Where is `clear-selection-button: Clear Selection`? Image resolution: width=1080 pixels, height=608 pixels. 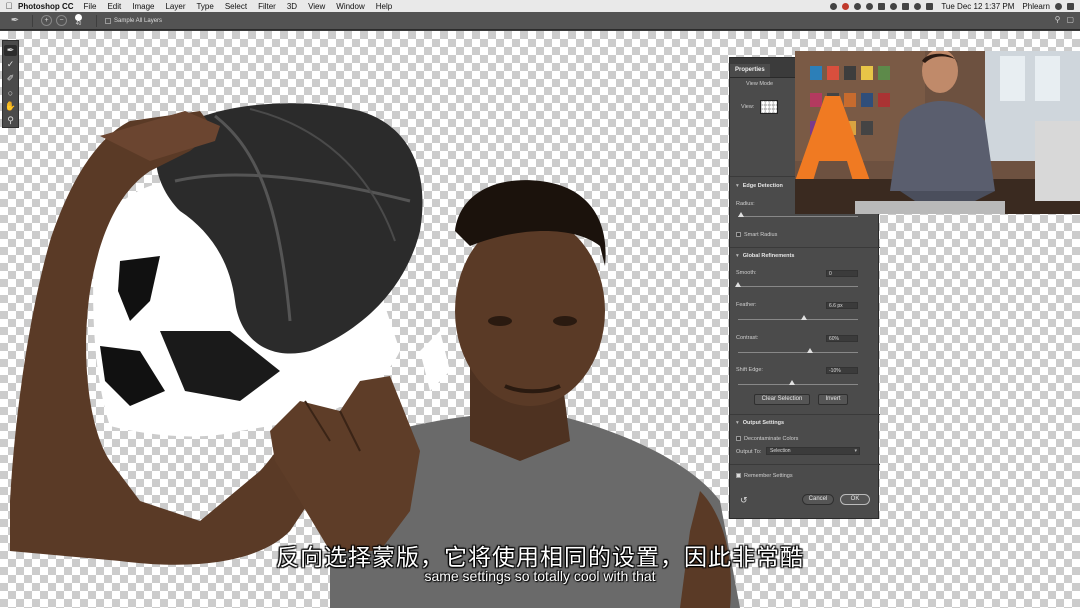
clear-selection-button: Clear Selection is located at coordinates (782, 399).